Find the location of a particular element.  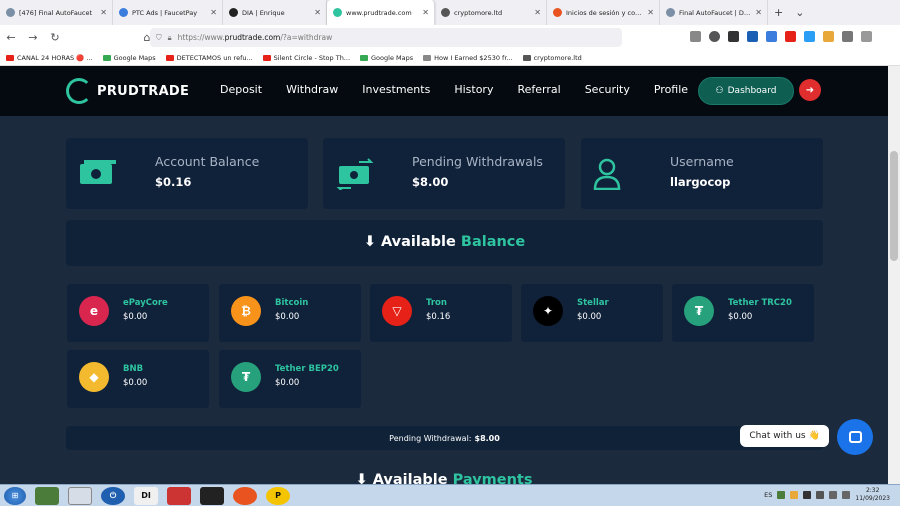

browser-tab: www.prudtrade.com ✕ is located at coordinates (381, 12).